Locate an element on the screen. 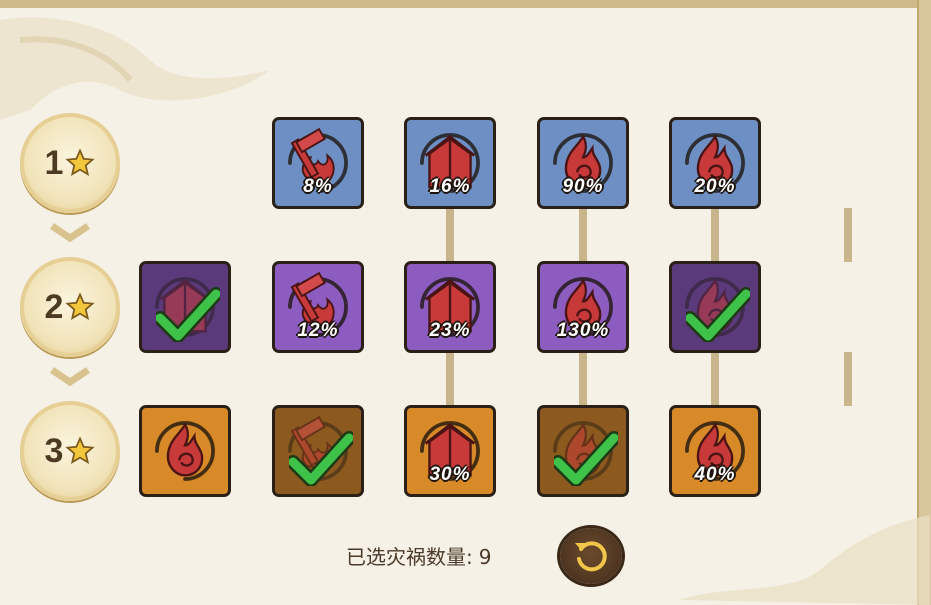  selected-count-value: 9 is located at coordinates (485, 557).